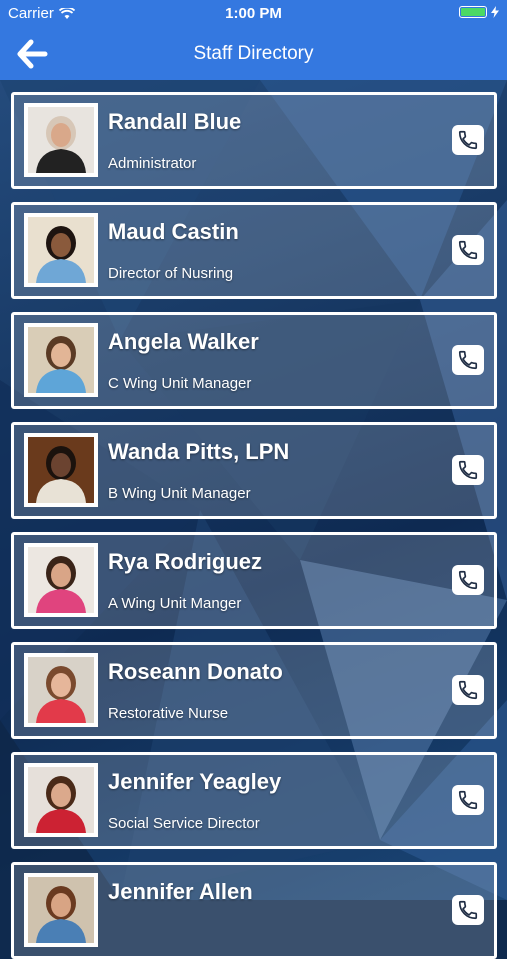 This screenshot has height=959, width=507. Describe the element at coordinates (184, 823) in the screenshot. I see `staff-title: Social Service Director` at that location.